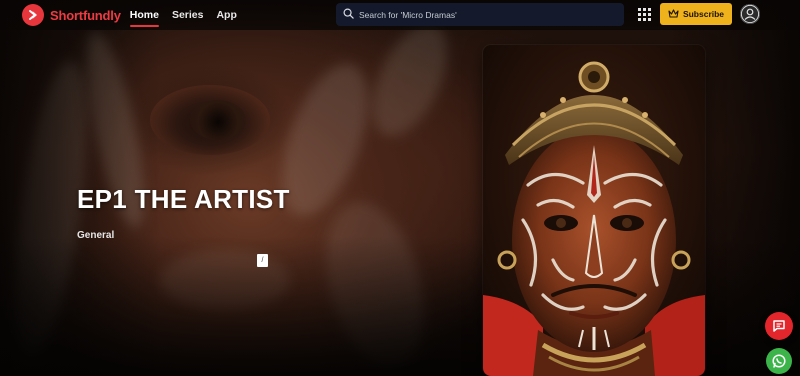 The height and width of the screenshot is (376, 800). Describe the element at coordinates (484, 14) in the screenshot. I see `search-input` at that location.